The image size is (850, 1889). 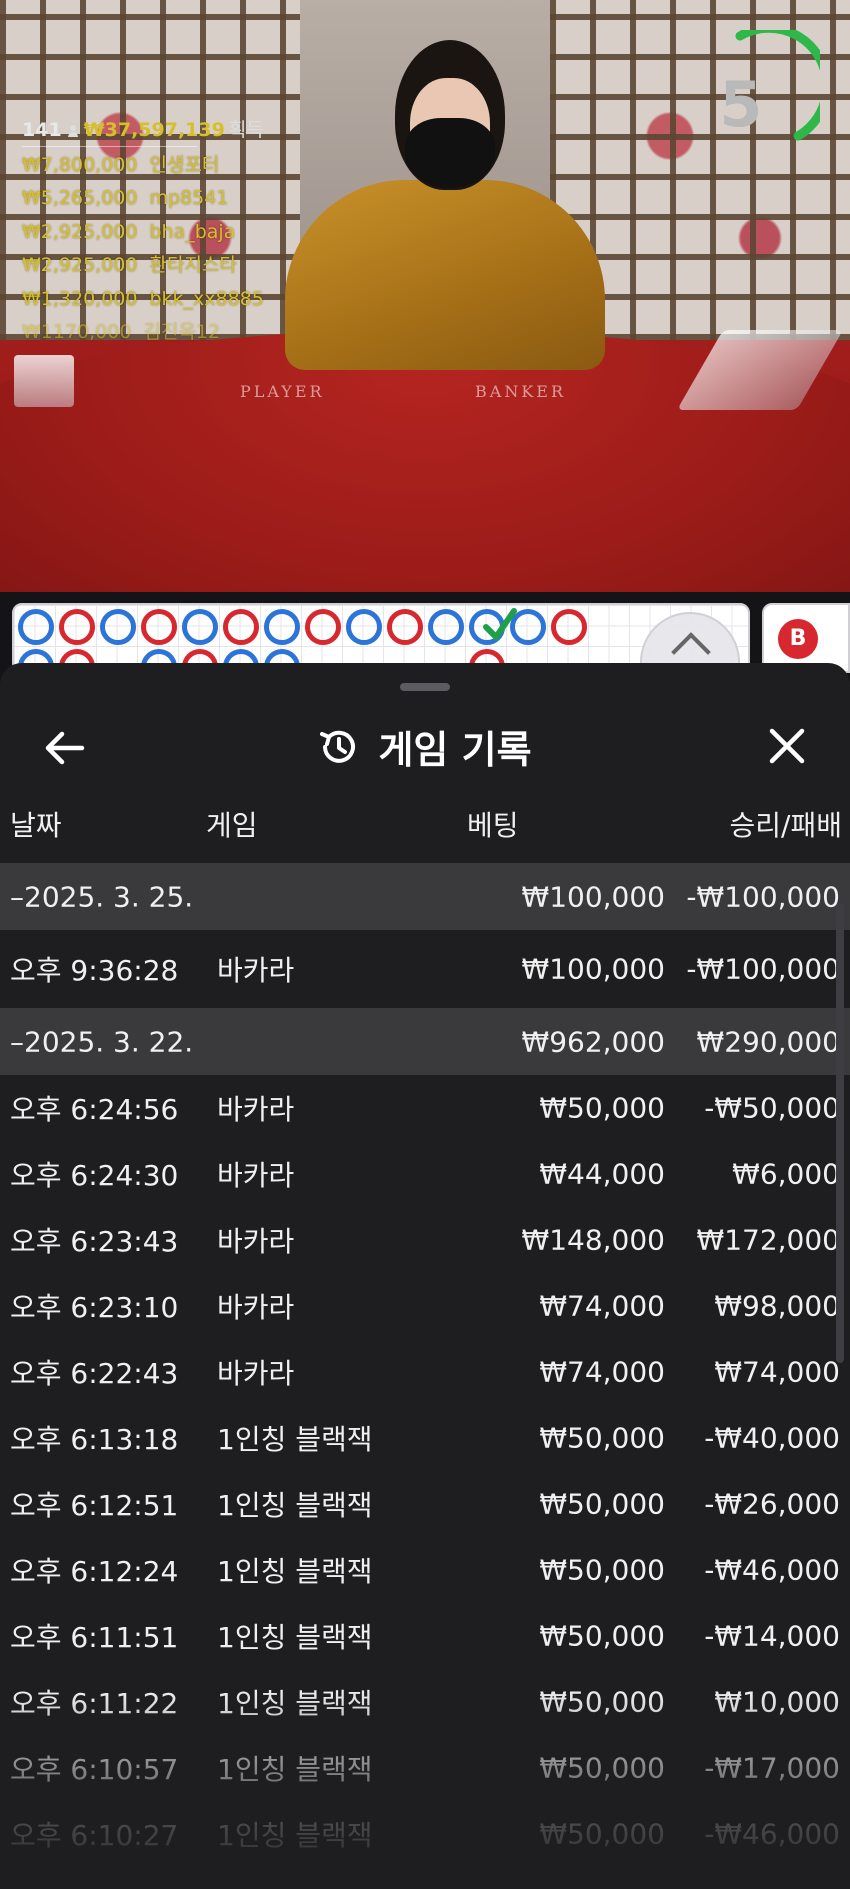 What do you see at coordinates (772, 1504) in the screenshot?
I see `row-result: -₩26,000` at bounding box center [772, 1504].